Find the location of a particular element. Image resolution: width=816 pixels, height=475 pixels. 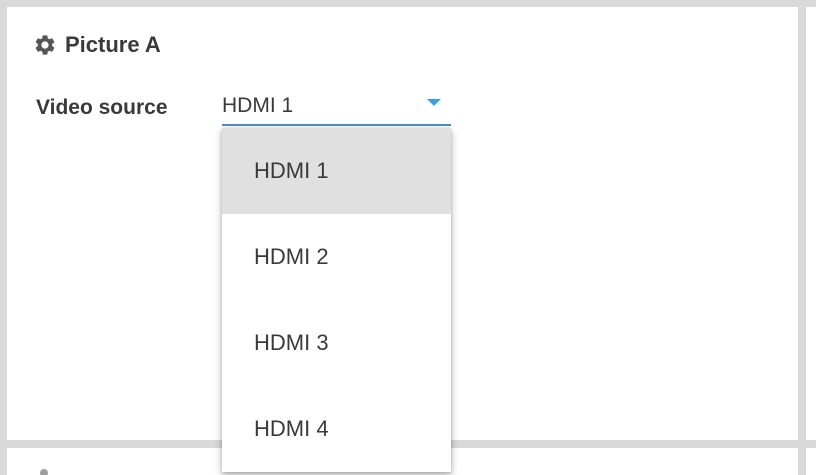

option-hdmi-1: HDMI 1 is located at coordinates (336, 171).